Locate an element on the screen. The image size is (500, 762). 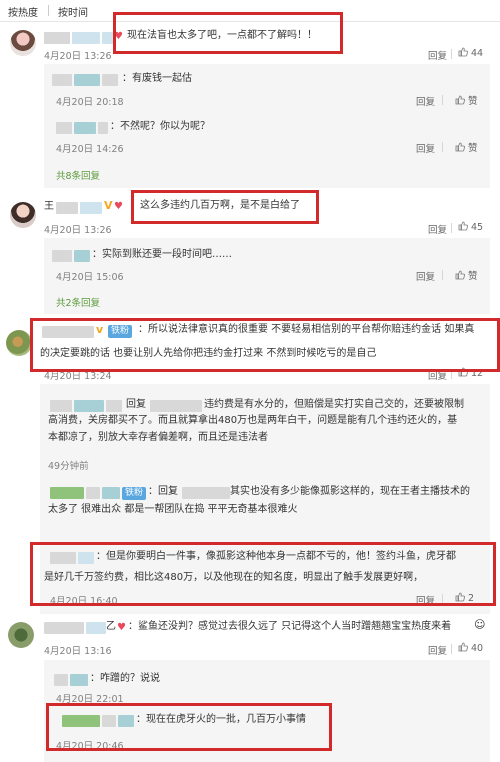
verified-badge: V is located at coordinates (108, 205).